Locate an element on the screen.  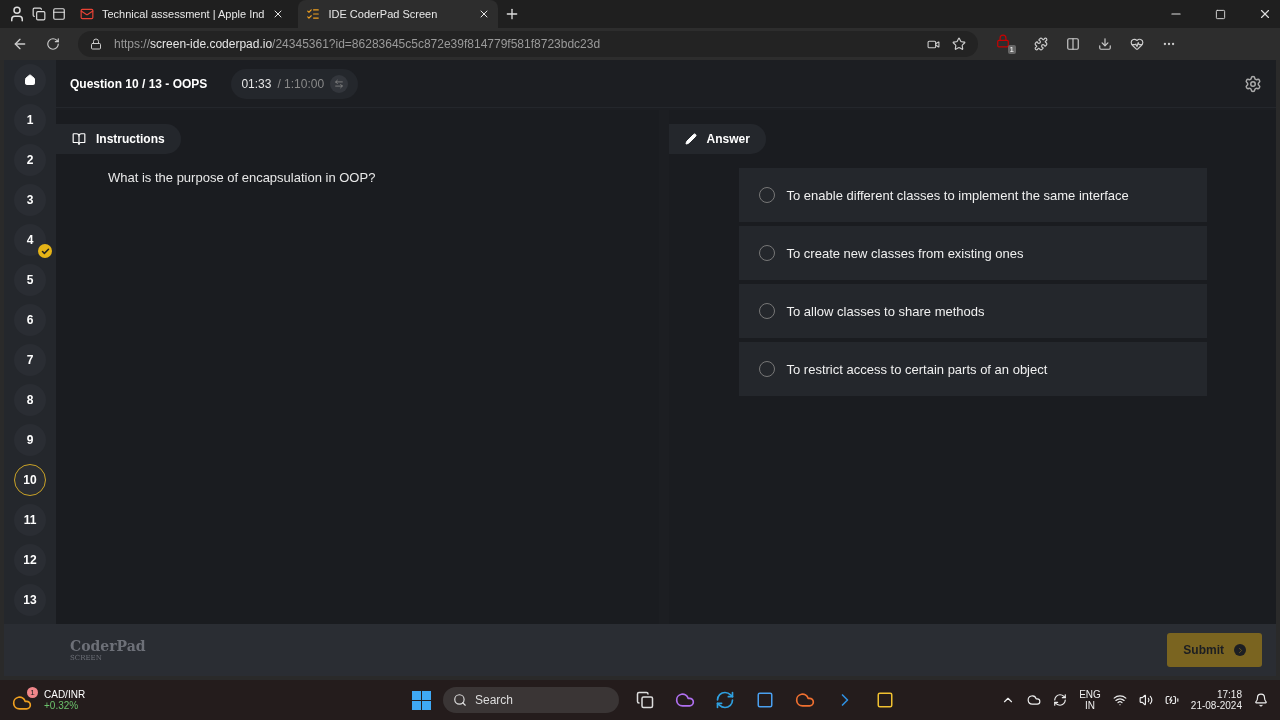
bell-icon is located at coordinates (1261, 700).